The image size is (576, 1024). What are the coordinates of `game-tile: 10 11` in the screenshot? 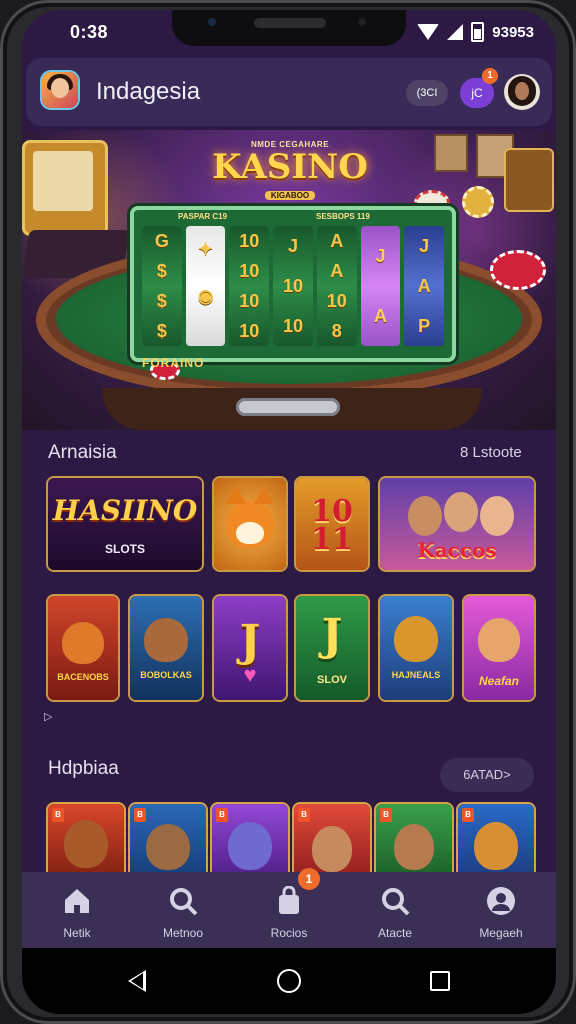 It's located at (332, 524).